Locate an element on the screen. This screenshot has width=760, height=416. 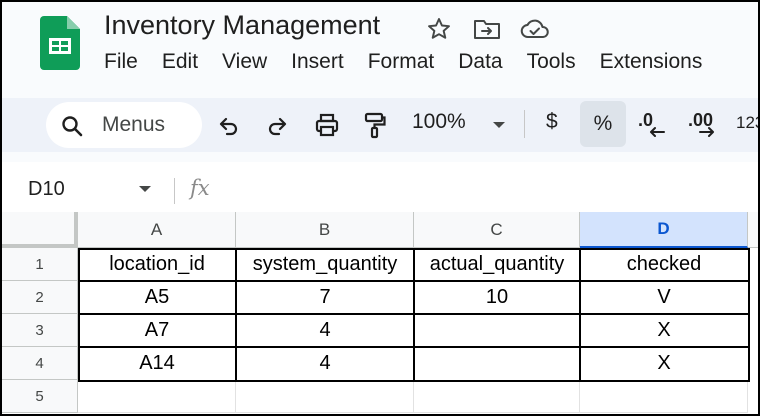
paint-format-icon is located at coordinates (375, 125).